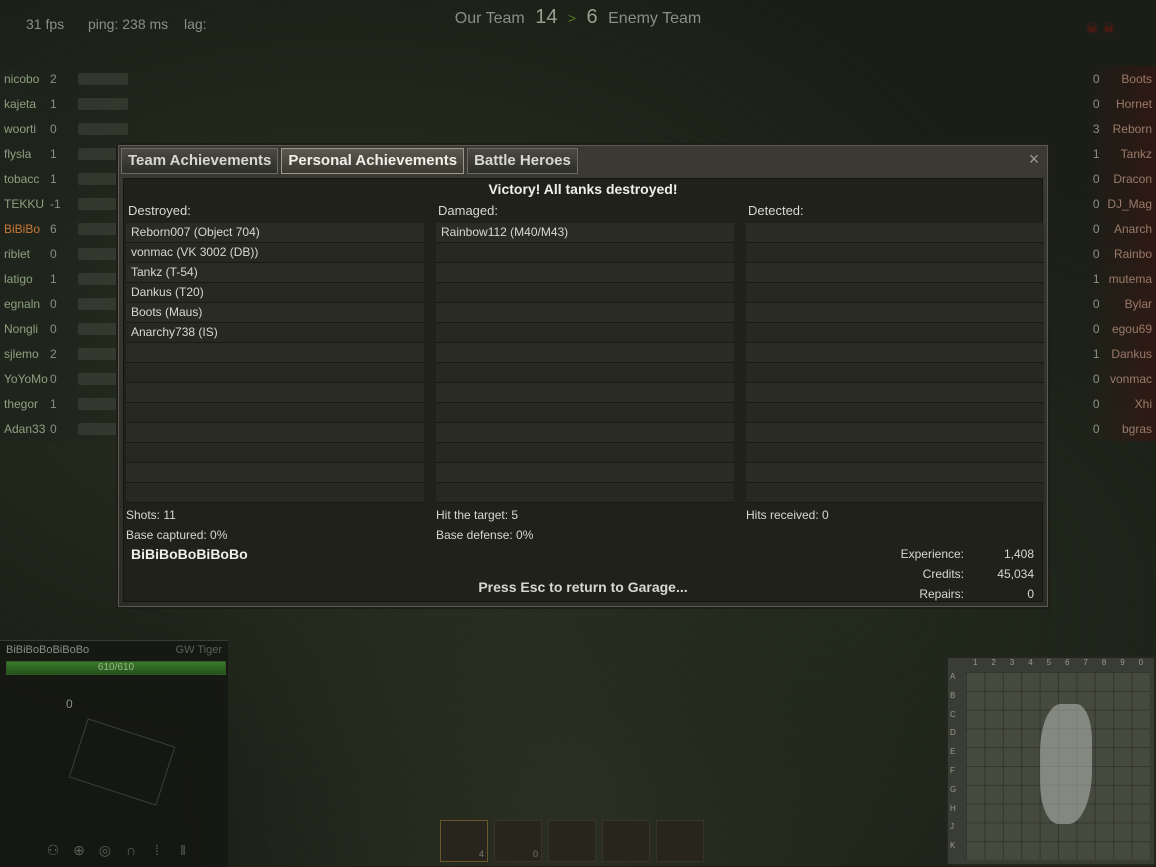 This screenshot has width=1156, height=867. Describe the element at coordinates (1018, 554) in the screenshot. I see `experience-value: 1,408` at that location.